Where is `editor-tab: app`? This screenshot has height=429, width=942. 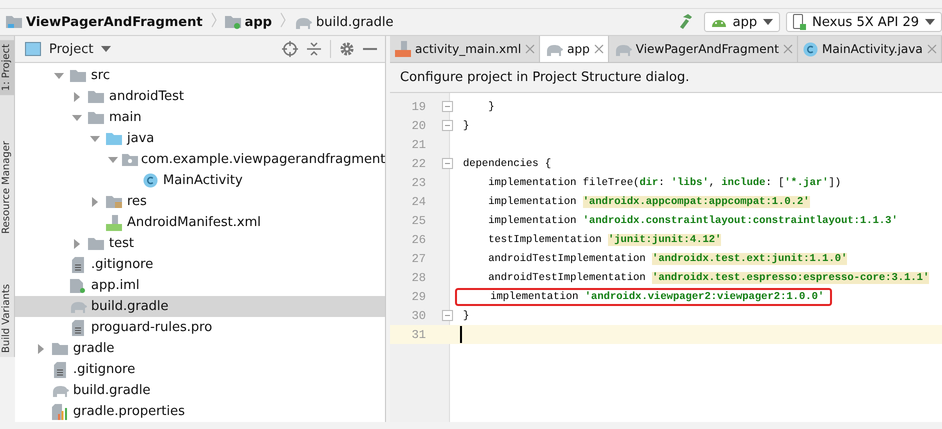 editor-tab: app is located at coordinates (574, 49).